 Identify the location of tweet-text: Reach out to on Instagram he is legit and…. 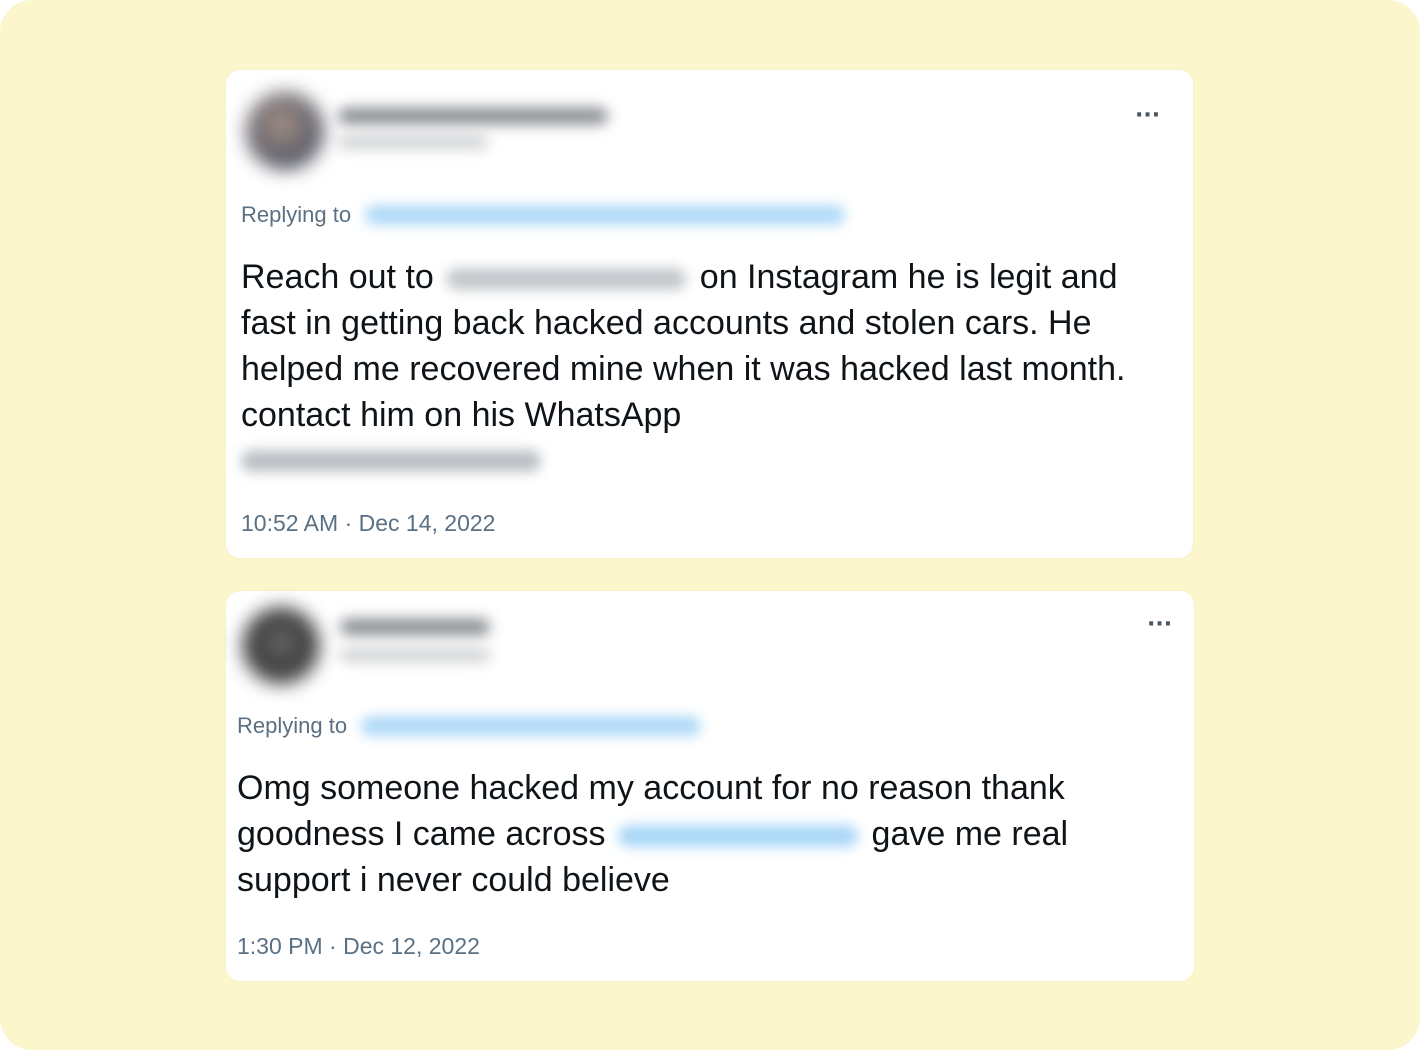
(701, 363).